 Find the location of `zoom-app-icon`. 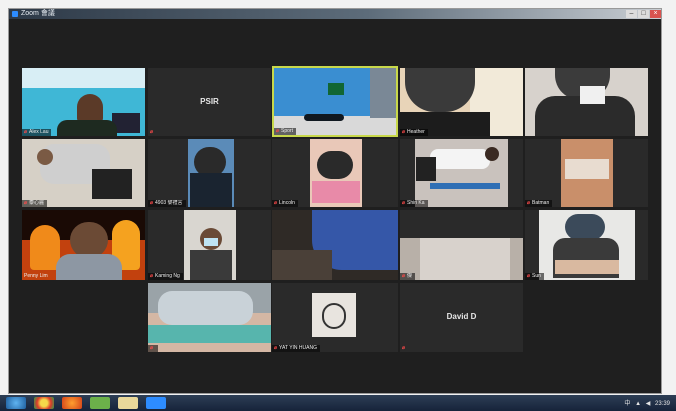

zoom-app-icon is located at coordinates (15, 14).